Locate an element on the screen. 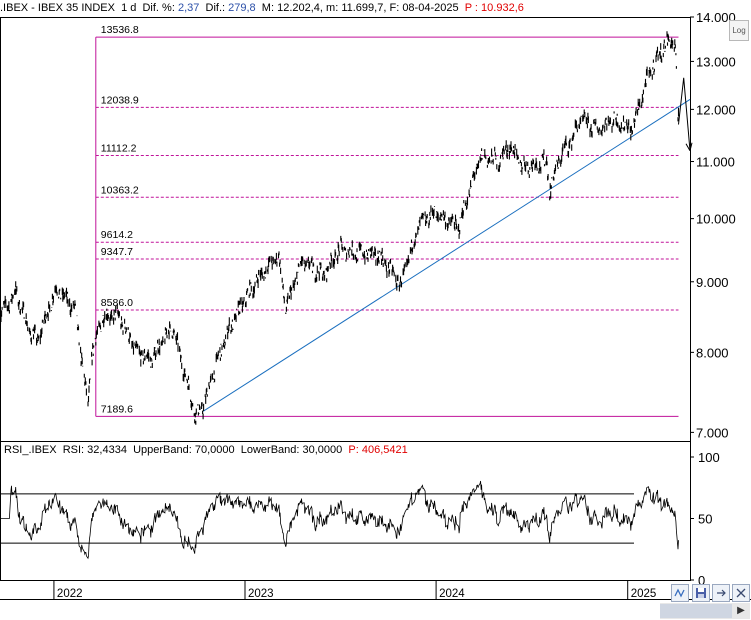 This screenshot has height=620, width=751. price-tick-label: 10.000 is located at coordinates (716, 219).